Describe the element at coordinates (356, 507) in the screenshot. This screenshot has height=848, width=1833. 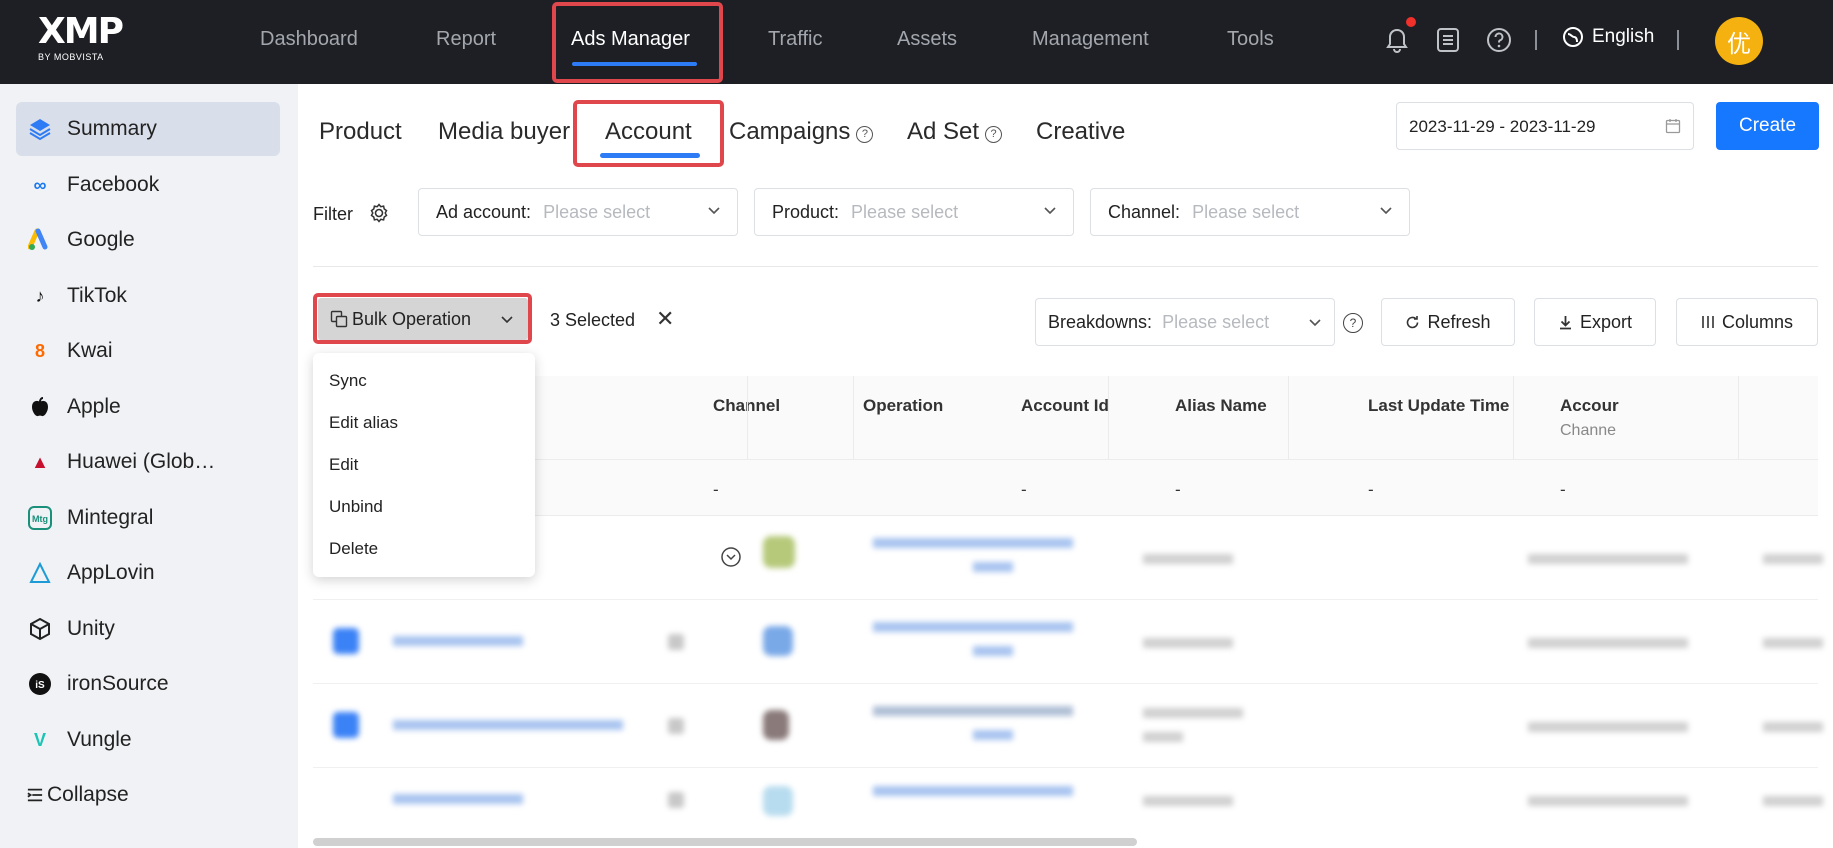
I see `menu-item-unbind: Unbind` at that location.